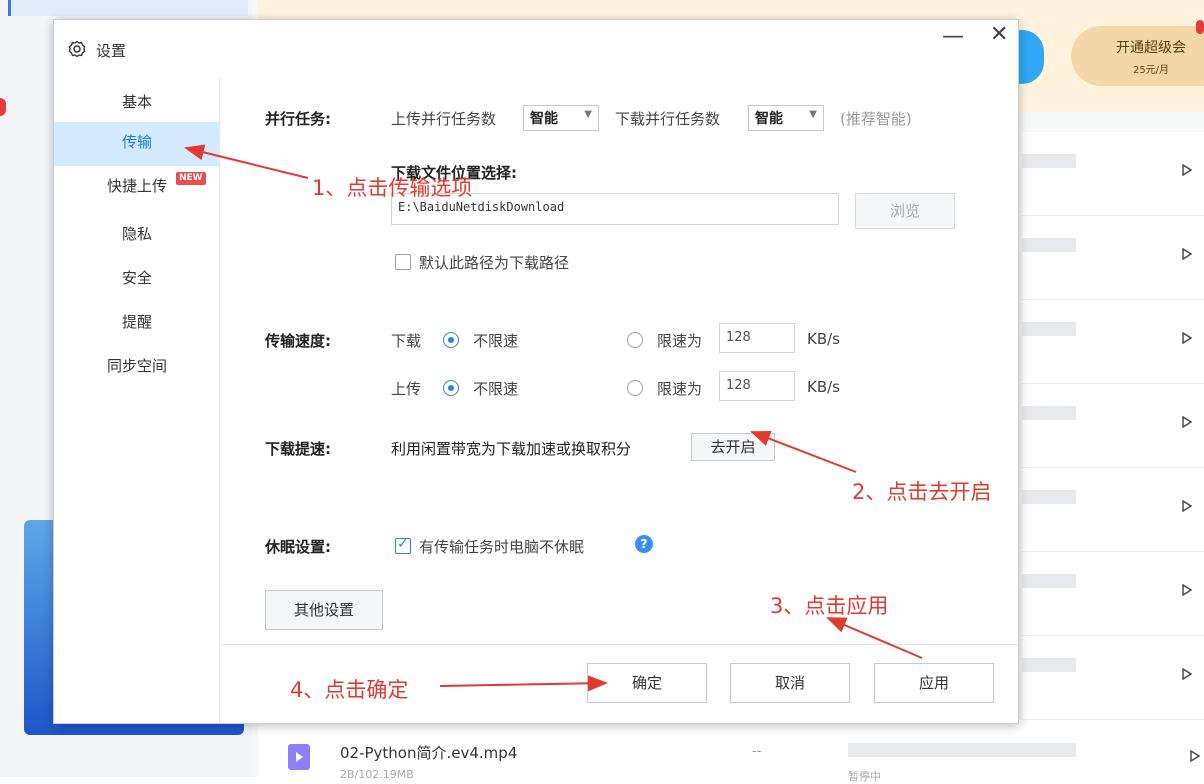 This screenshot has height=784, width=1204. Describe the element at coordinates (392, 188) in the screenshot. I see `annotation-step1: 1、点击传输选项` at that location.